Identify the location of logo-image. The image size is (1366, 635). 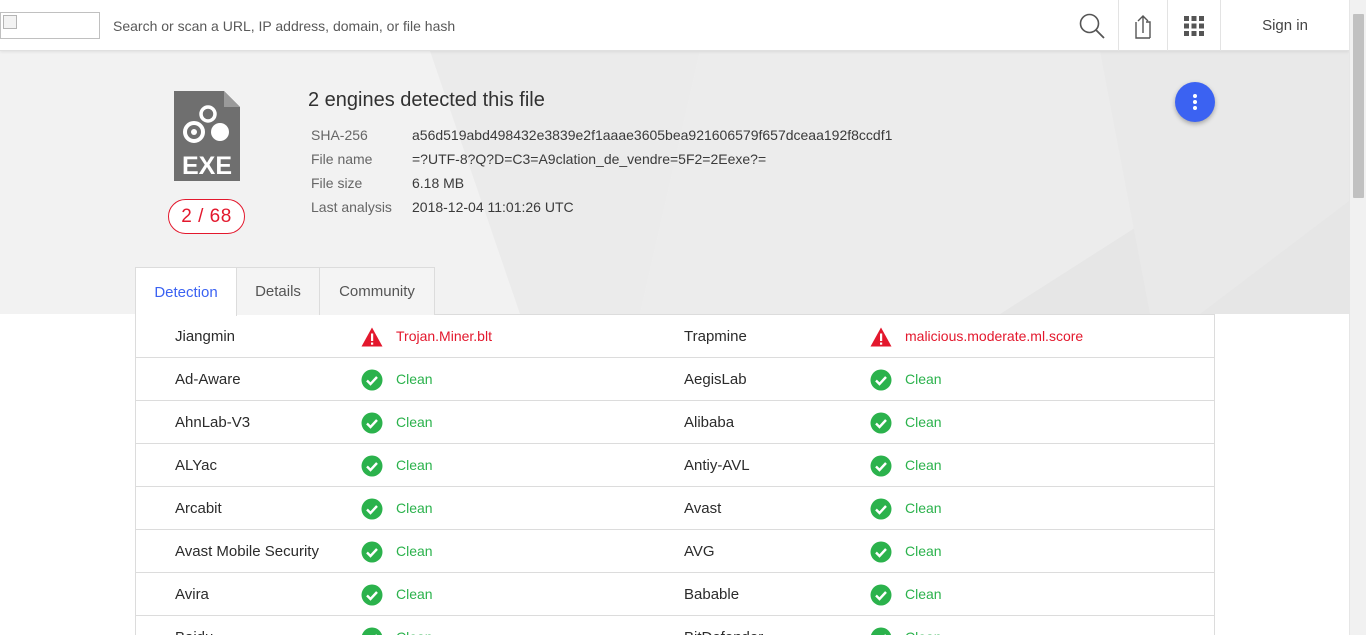
(50, 25).